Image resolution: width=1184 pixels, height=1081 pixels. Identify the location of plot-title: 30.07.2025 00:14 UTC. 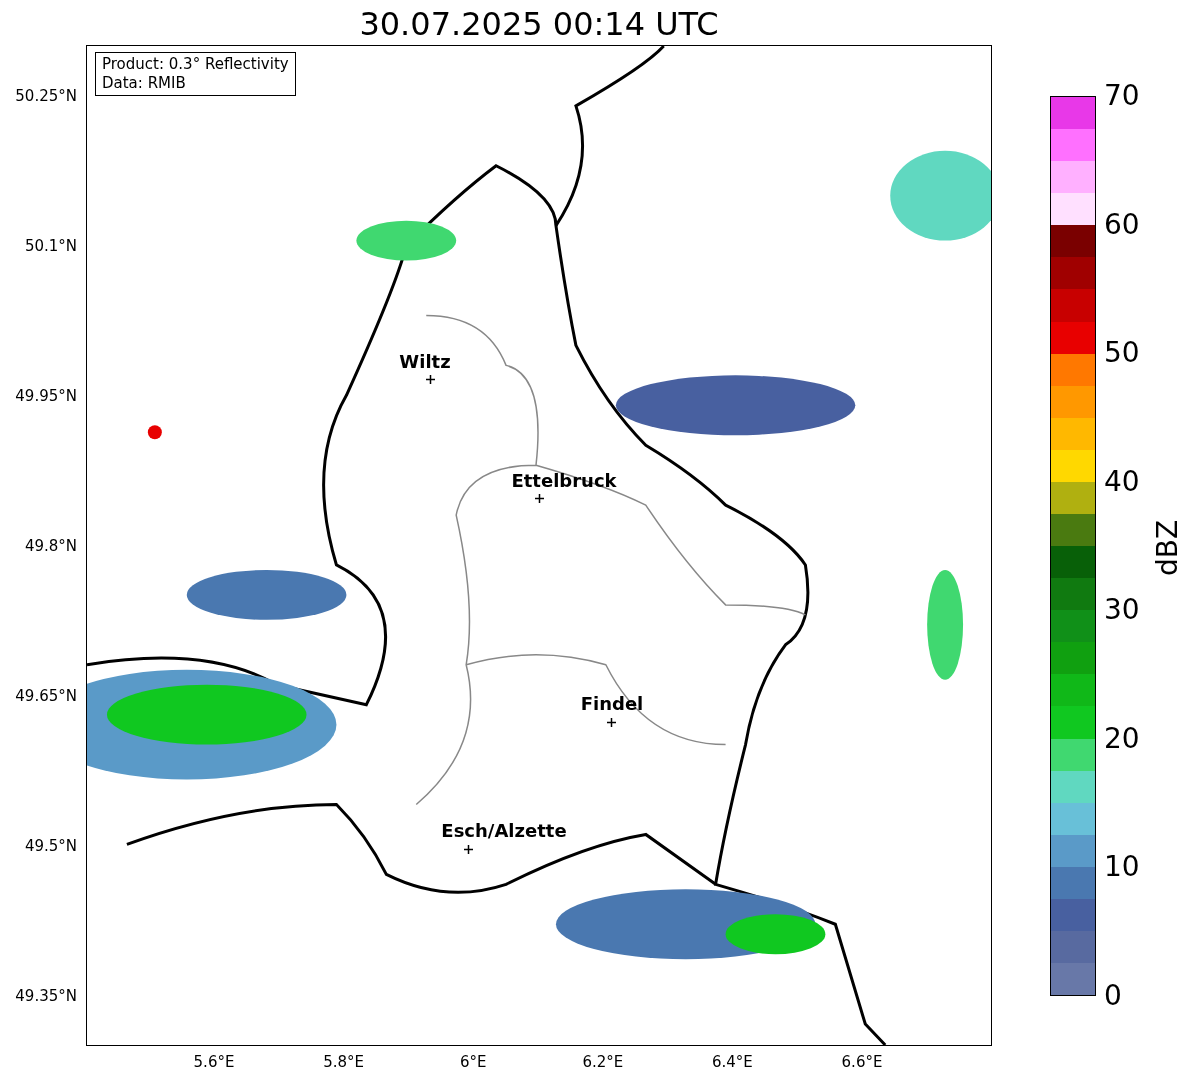
(539, 24).